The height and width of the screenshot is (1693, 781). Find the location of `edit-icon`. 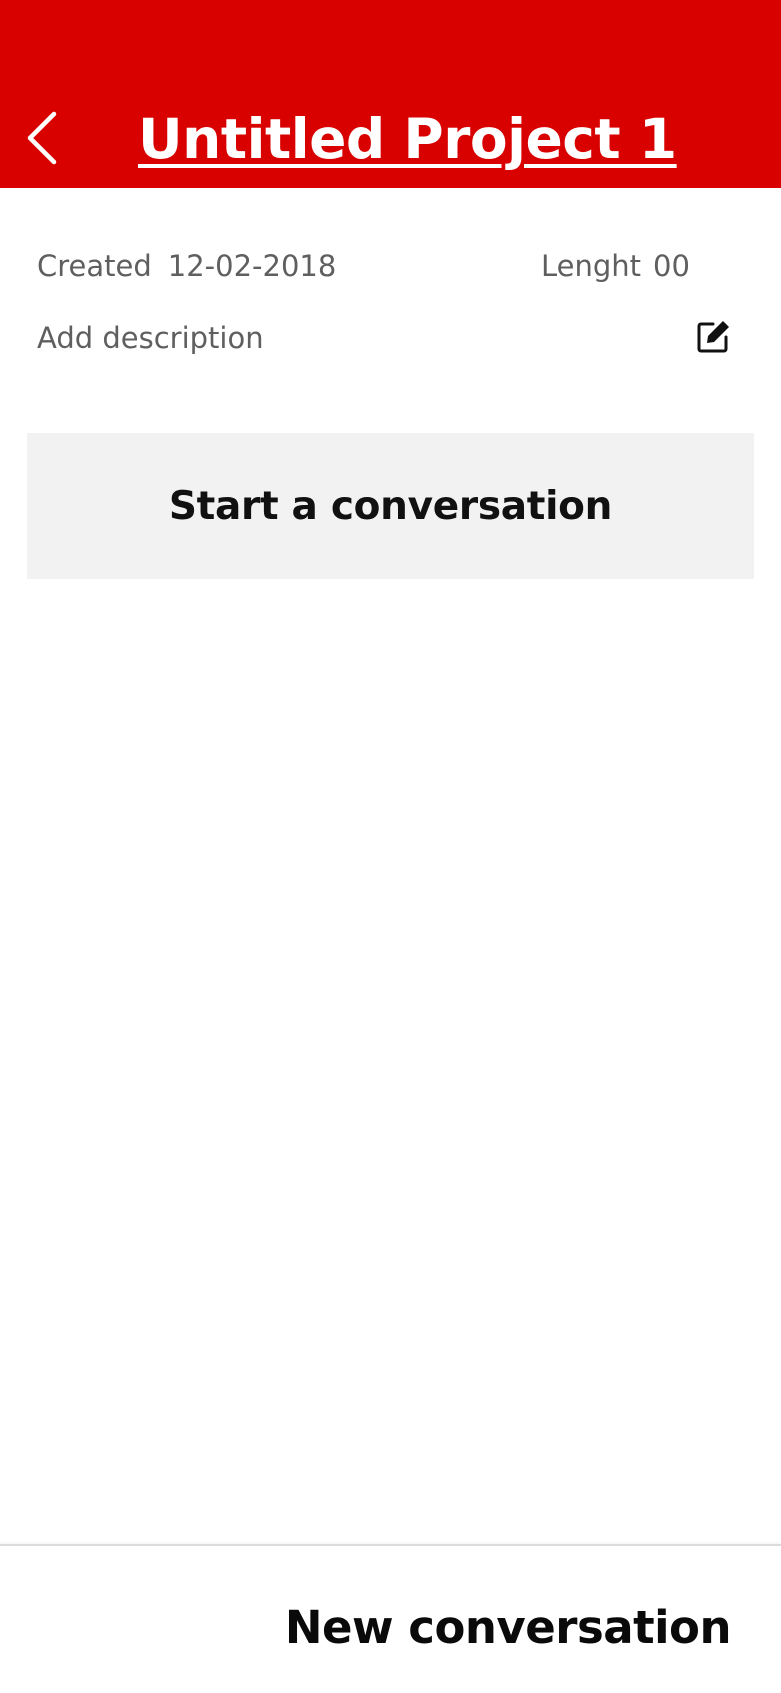

edit-icon is located at coordinates (713, 337).